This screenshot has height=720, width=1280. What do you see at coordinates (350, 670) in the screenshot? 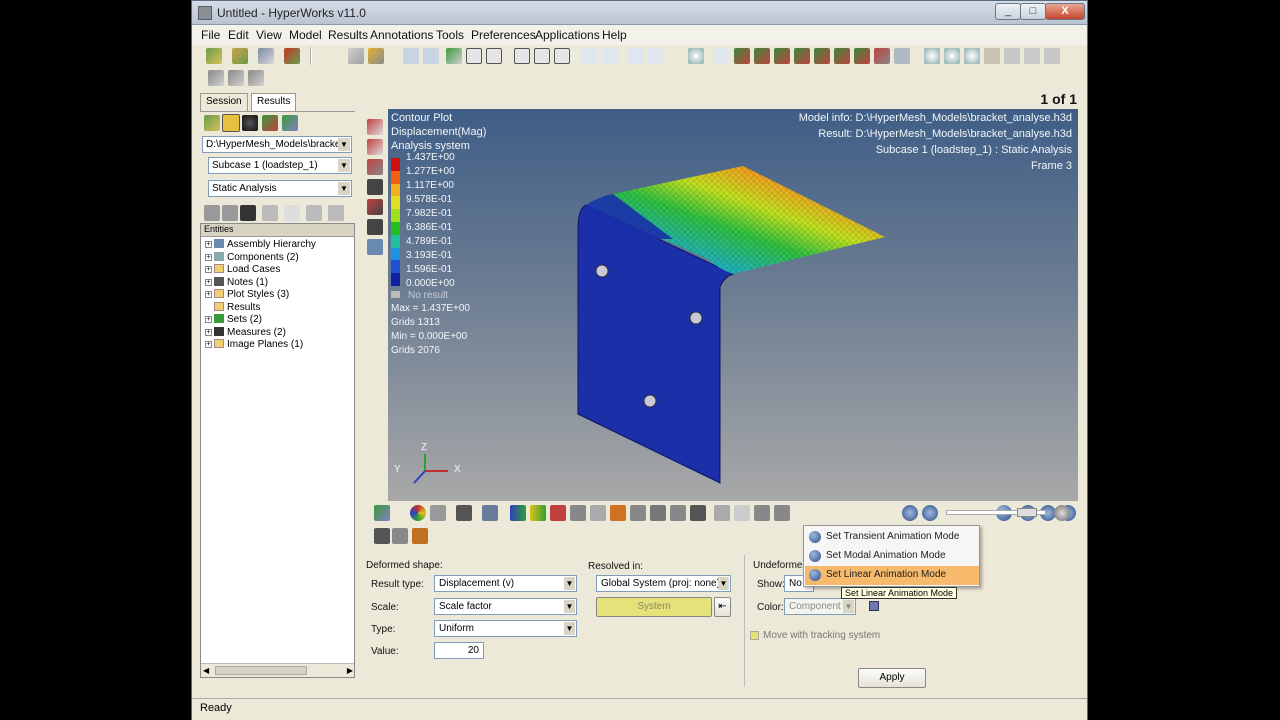
I see `scroll-right-icon: ▶` at bounding box center [350, 670].